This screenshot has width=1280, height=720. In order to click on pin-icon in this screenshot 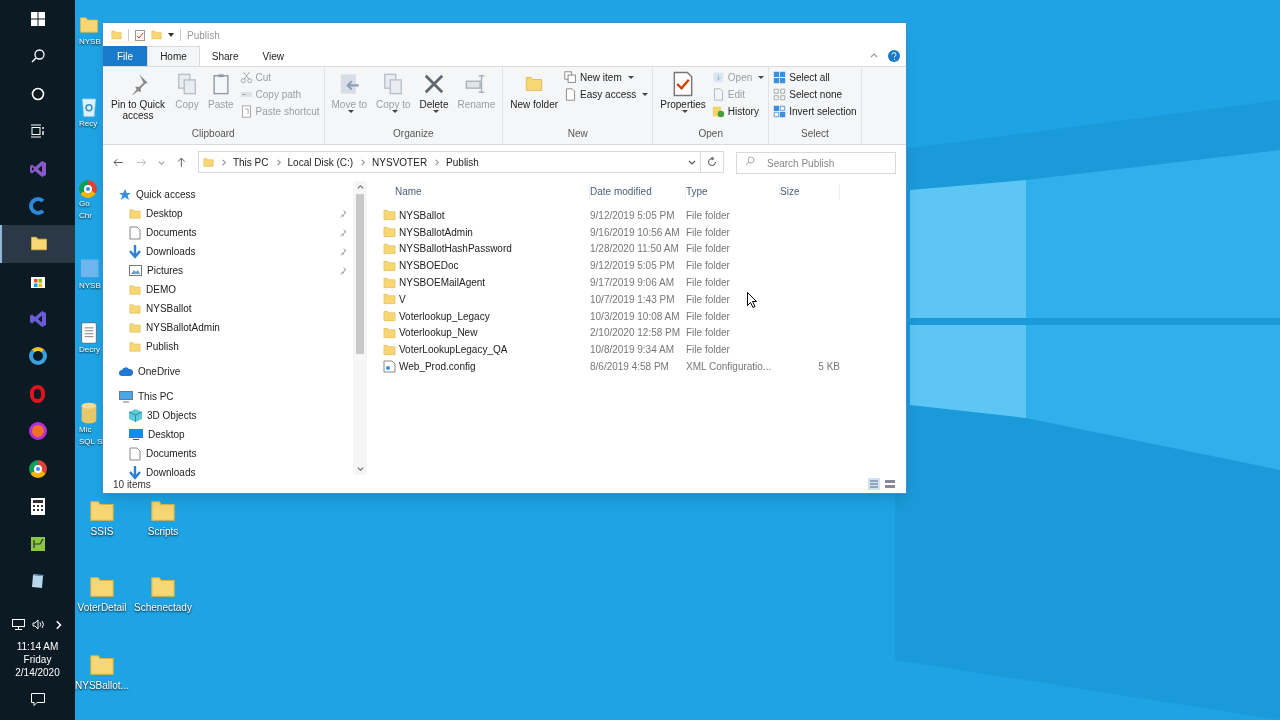, I will do `click(342, 213)`.